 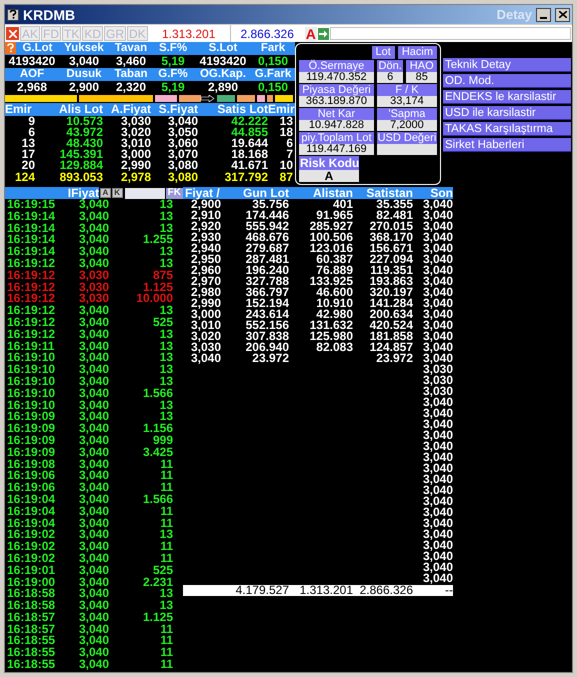 What do you see at coordinates (323, 34) in the screenshot?
I see `arrow-icon` at bounding box center [323, 34].